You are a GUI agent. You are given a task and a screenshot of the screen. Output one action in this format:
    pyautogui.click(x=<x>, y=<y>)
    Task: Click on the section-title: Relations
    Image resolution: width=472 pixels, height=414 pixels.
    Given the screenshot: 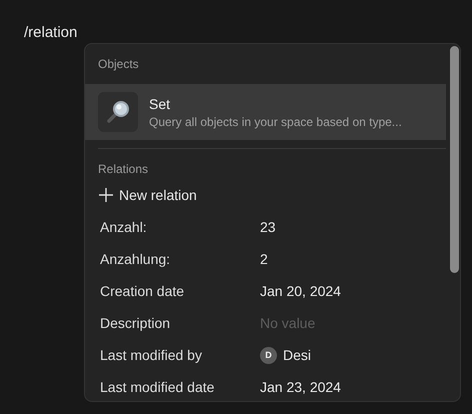 What is the action you would take?
    pyautogui.click(x=123, y=169)
    